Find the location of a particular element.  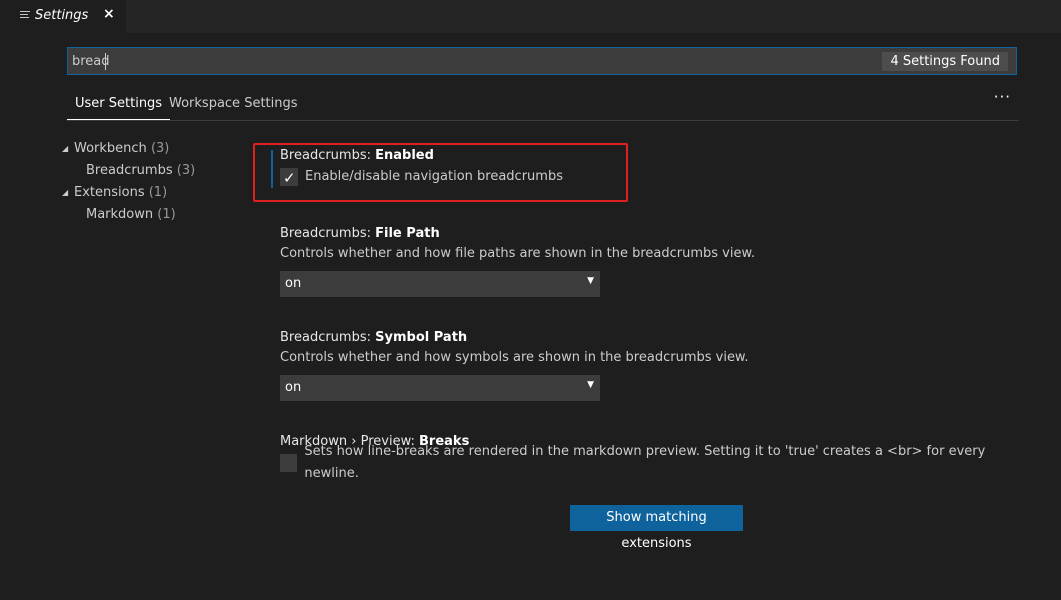

highlight-annotation is located at coordinates (440, 172).